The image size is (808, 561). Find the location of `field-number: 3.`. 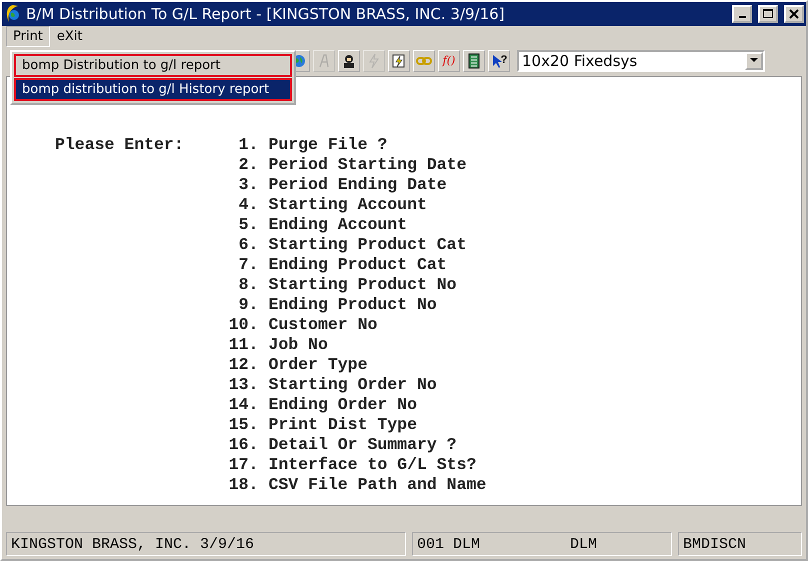

field-number: 3. is located at coordinates (248, 185).